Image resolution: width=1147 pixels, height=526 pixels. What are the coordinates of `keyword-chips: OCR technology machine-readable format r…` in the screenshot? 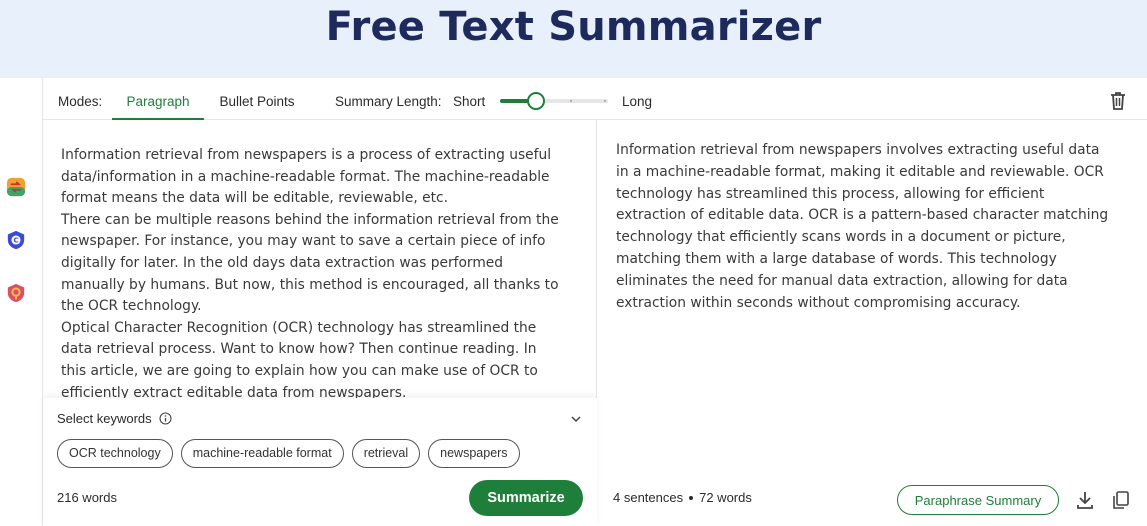 It's located at (288, 453).